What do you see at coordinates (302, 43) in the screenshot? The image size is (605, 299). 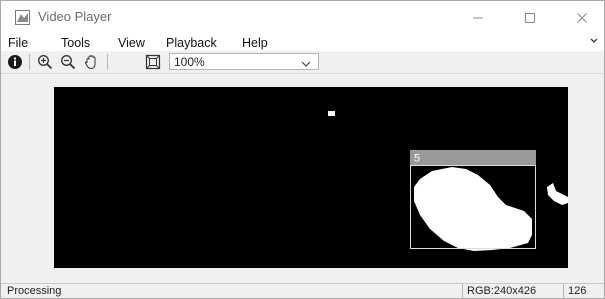 I see `menu-bar: File Tools View Playback Help` at bounding box center [302, 43].